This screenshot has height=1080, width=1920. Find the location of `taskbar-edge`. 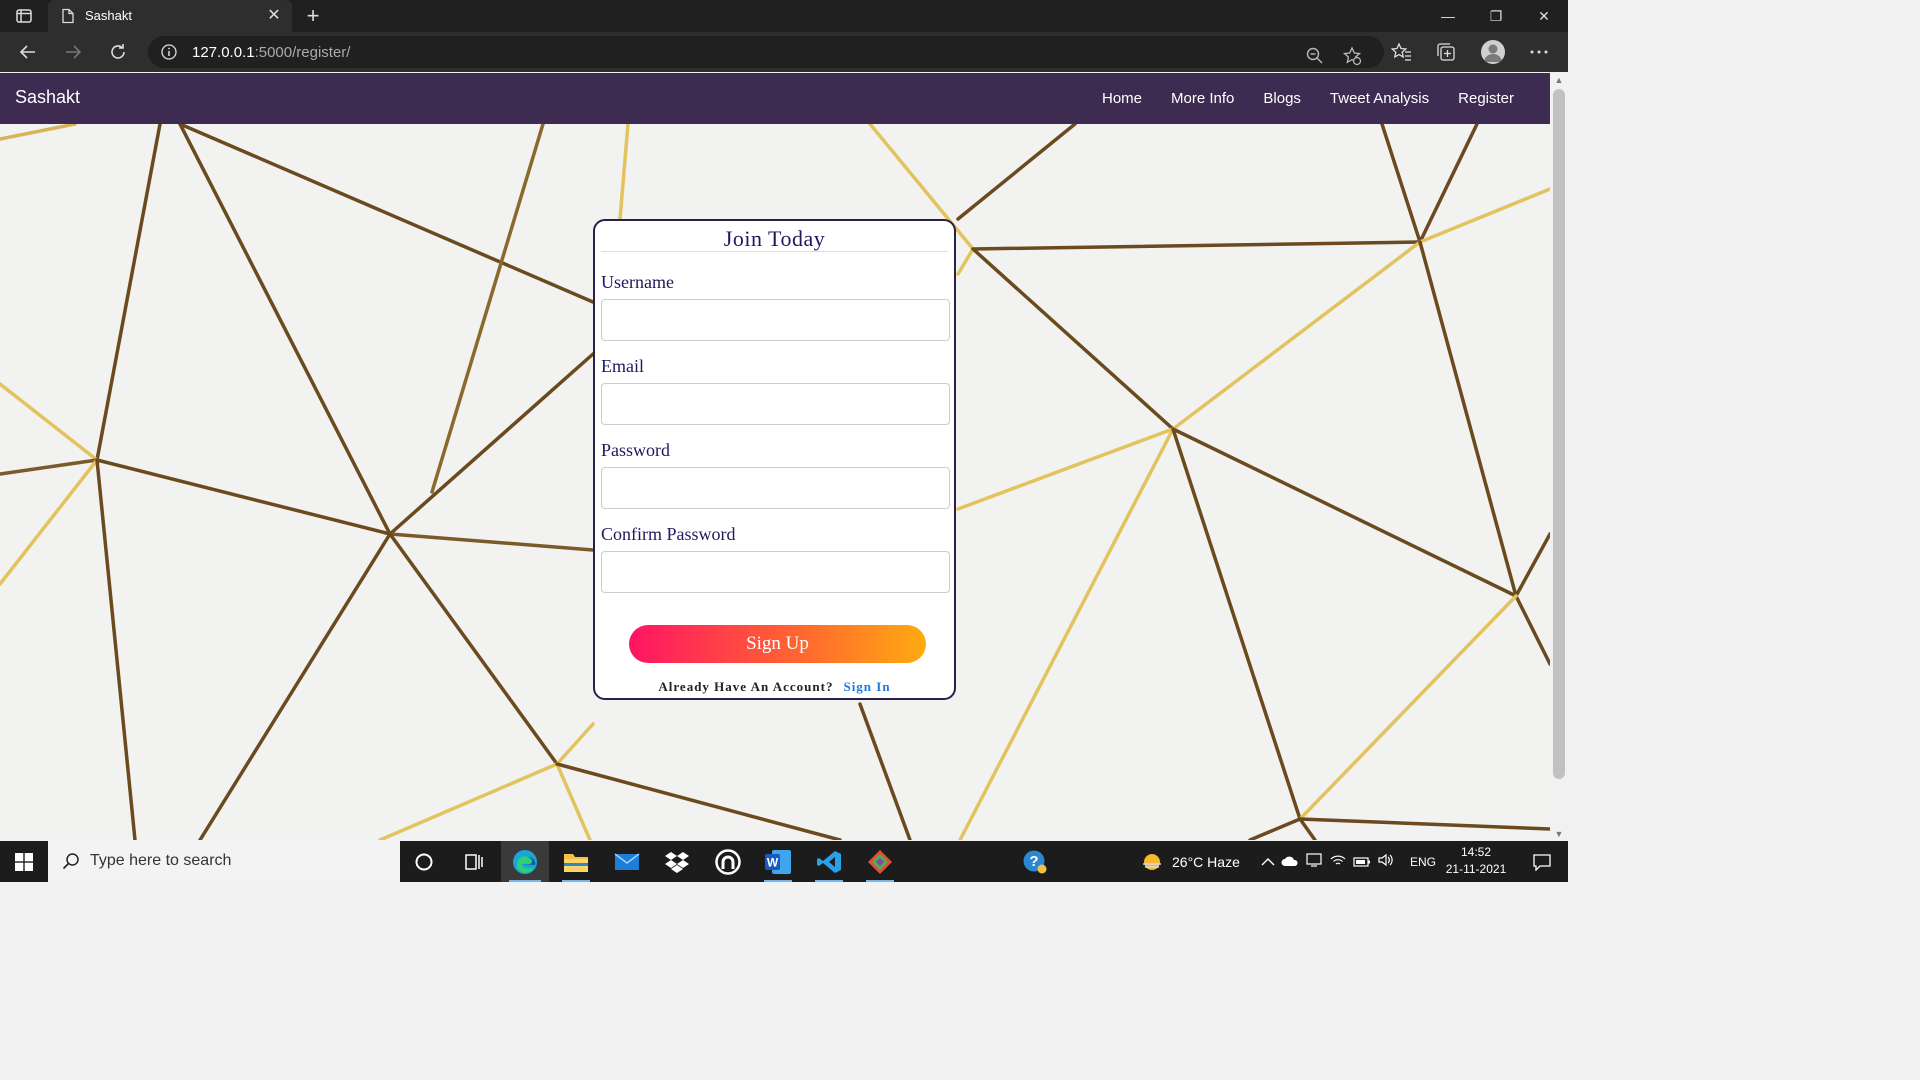

taskbar-edge is located at coordinates (525, 861).